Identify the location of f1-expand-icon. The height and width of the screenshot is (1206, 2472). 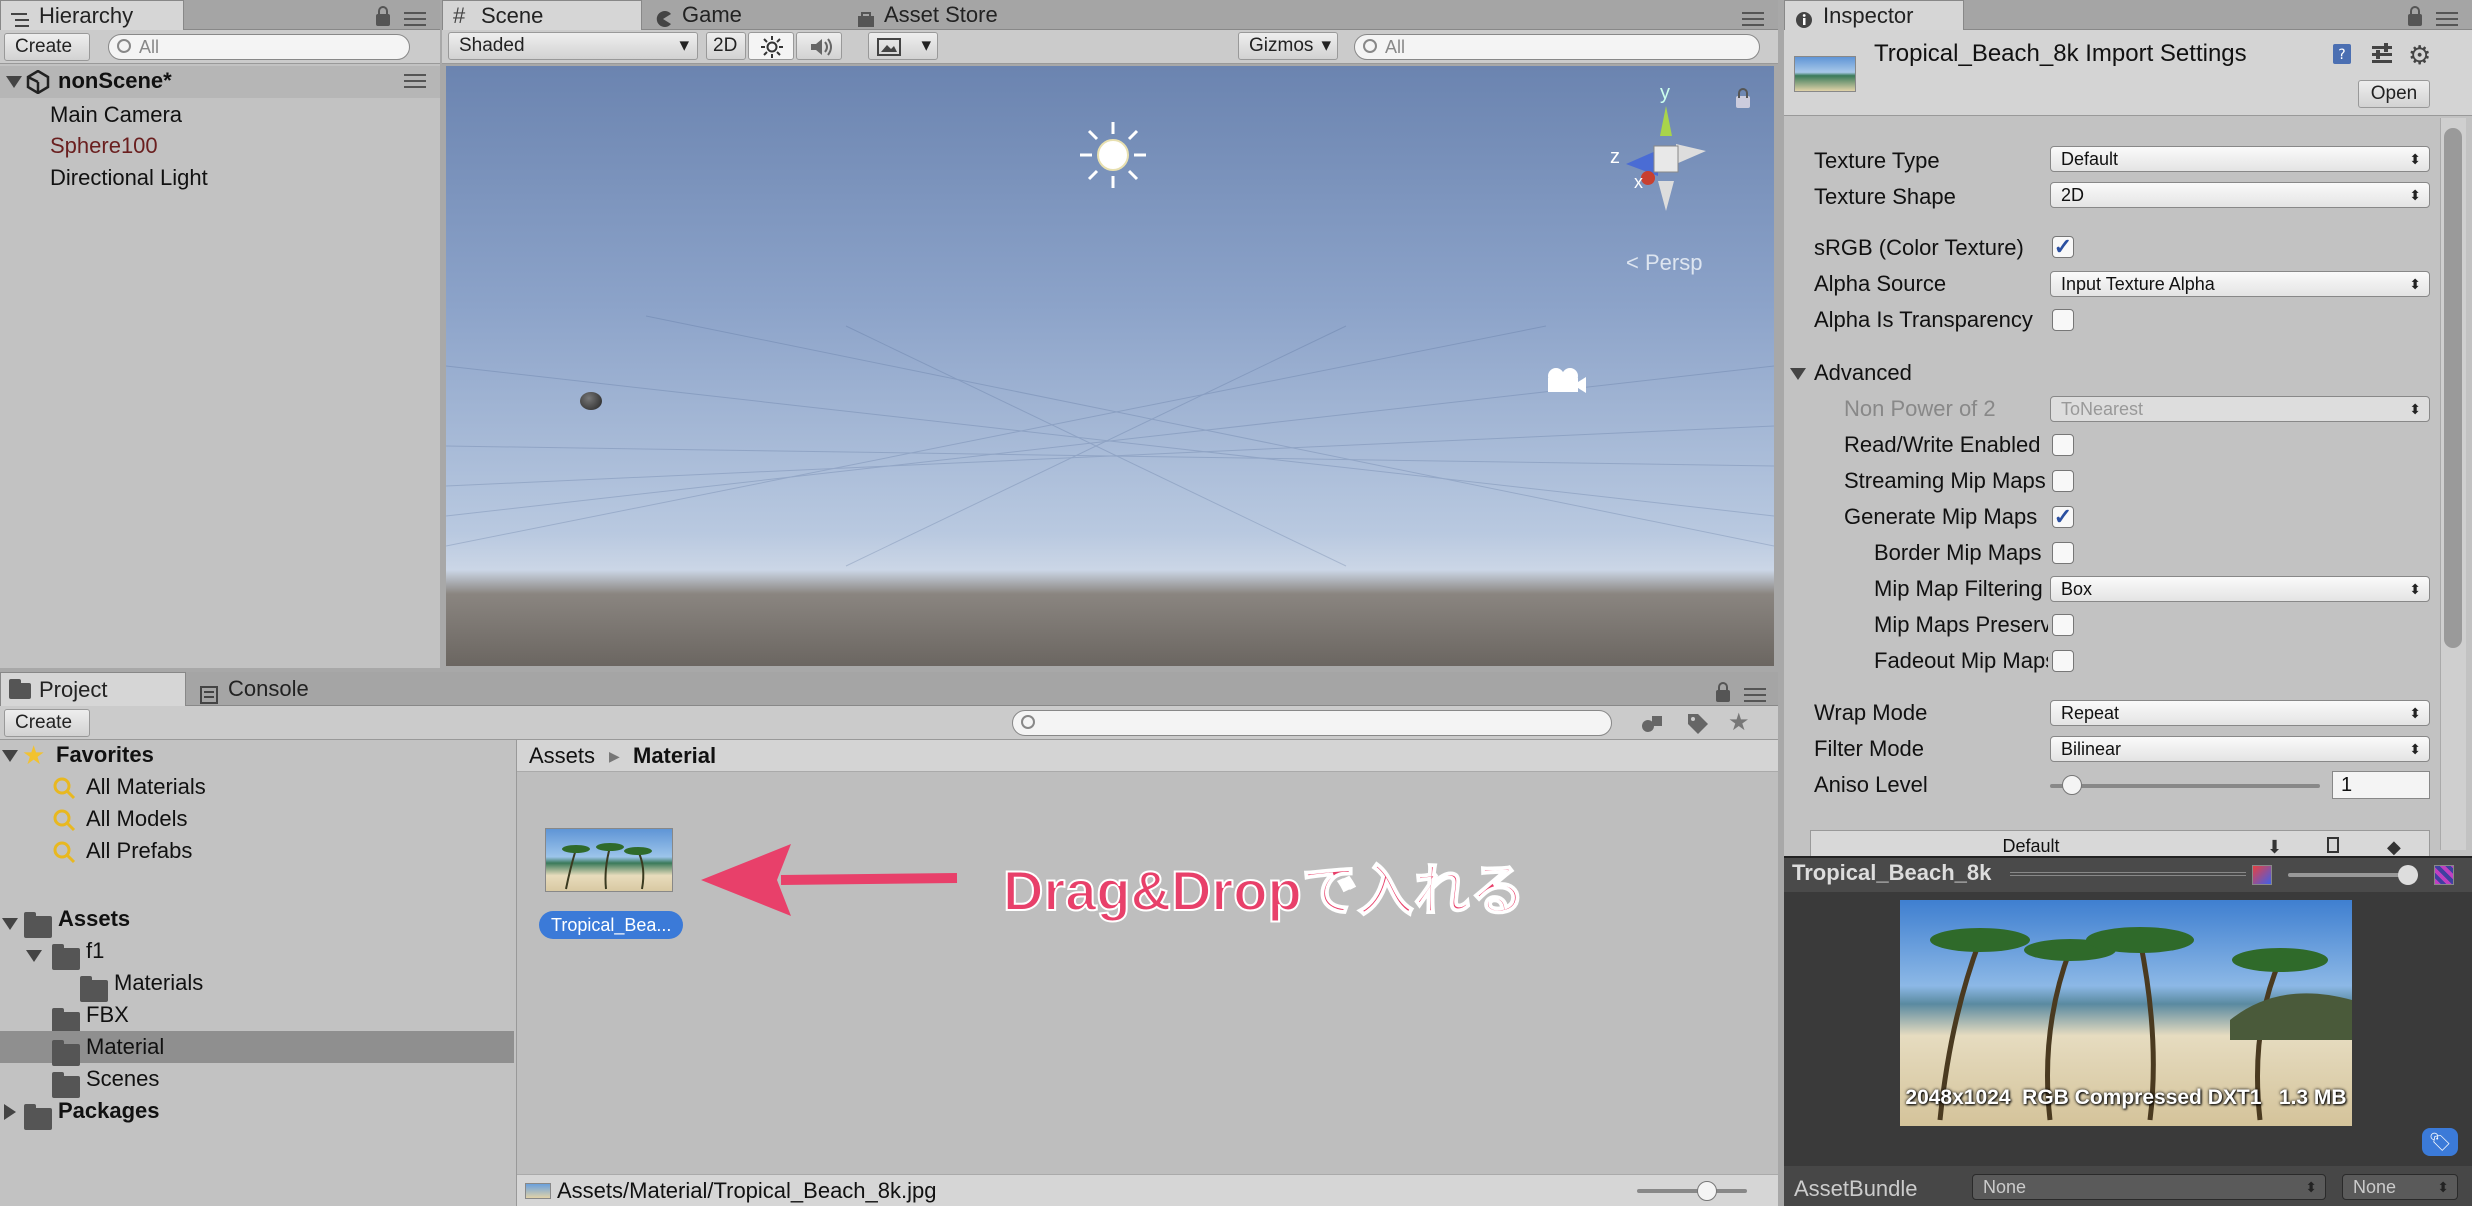
(34, 956).